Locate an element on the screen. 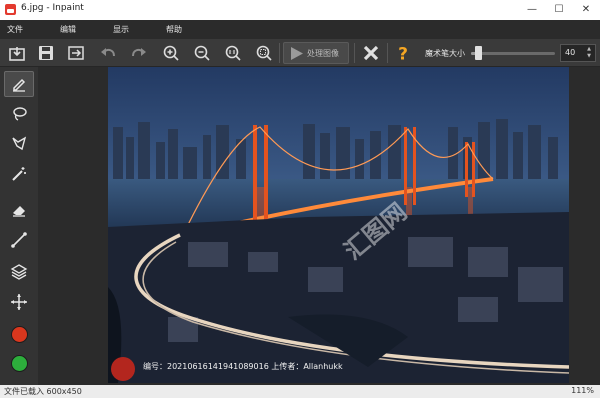  magic-wand-tool is located at coordinates (19, 174).